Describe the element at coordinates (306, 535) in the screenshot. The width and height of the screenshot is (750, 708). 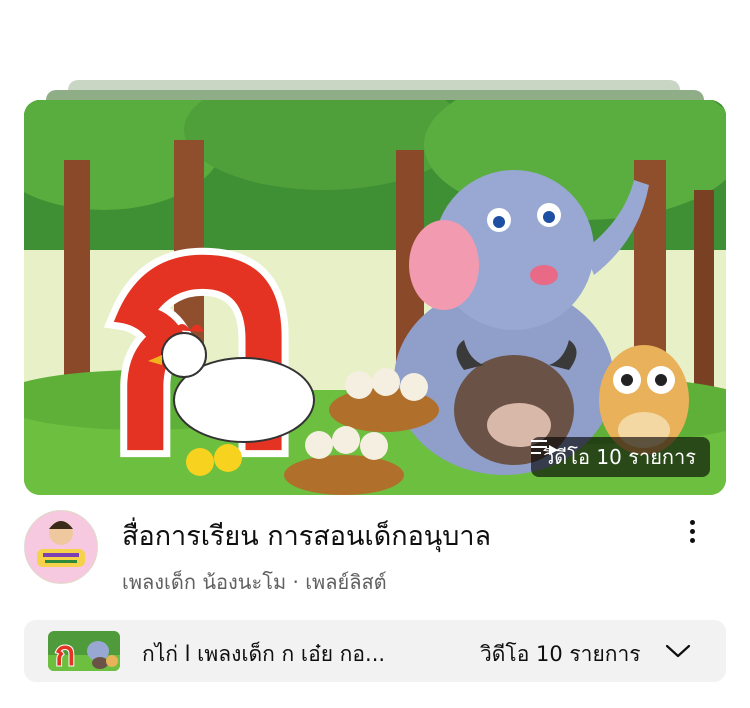
I see `playlist-title: สื่อการเรียน การสอนเด็กอนุบาล` at that location.